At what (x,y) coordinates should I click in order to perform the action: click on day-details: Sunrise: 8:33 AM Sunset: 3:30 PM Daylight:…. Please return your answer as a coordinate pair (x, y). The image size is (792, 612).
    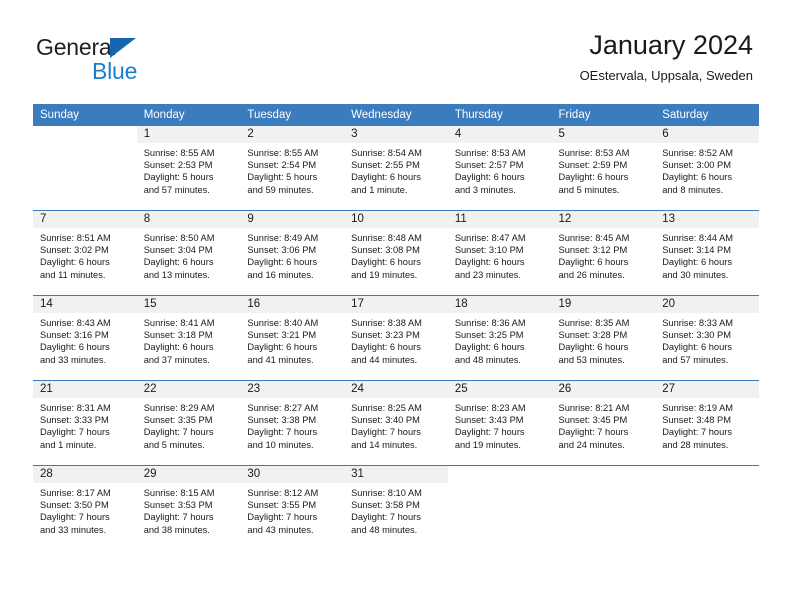
    Looking at the image, I should click on (707, 339).